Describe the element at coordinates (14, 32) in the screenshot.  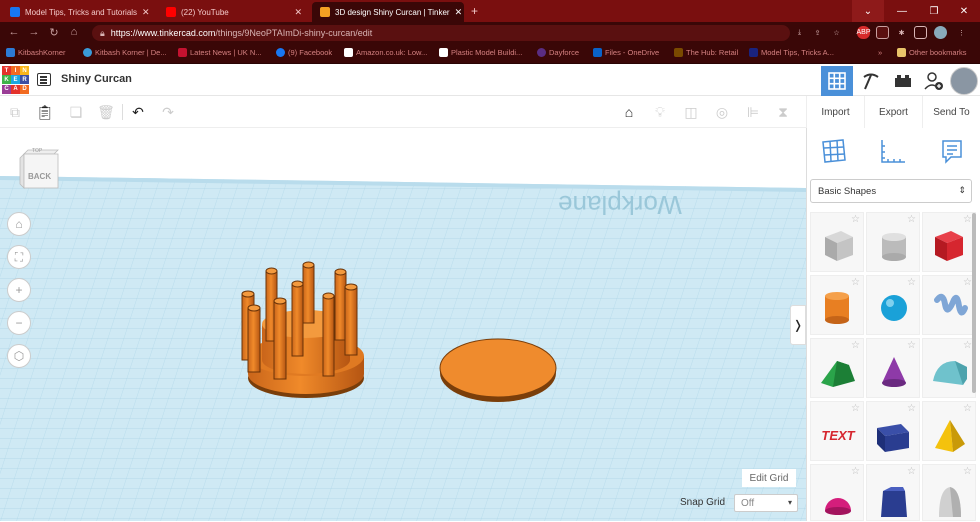
I see `back-arrow-icon: ←` at that location.